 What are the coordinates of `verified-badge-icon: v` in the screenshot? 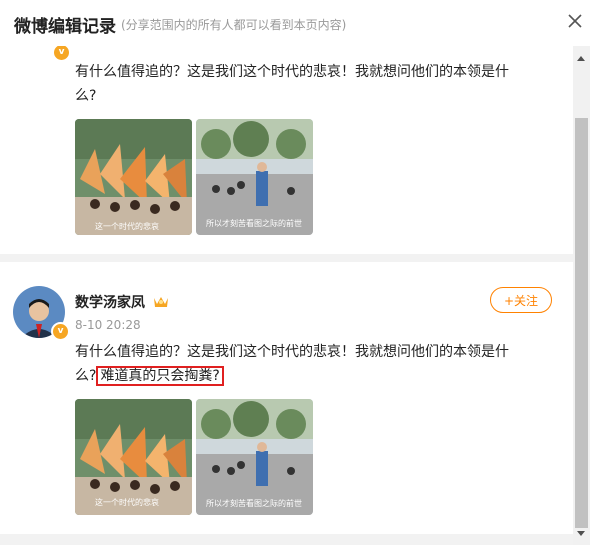 It's located at (60, 331).